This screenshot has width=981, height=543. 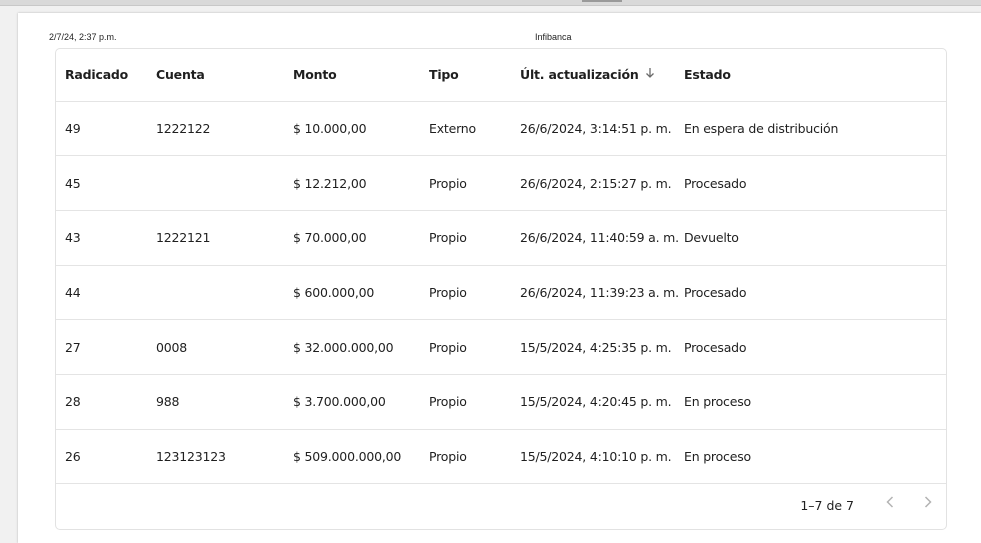 What do you see at coordinates (352, 402) in the screenshot?
I see `cell-monto: $ 3.700.000,00` at bounding box center [352, 402].